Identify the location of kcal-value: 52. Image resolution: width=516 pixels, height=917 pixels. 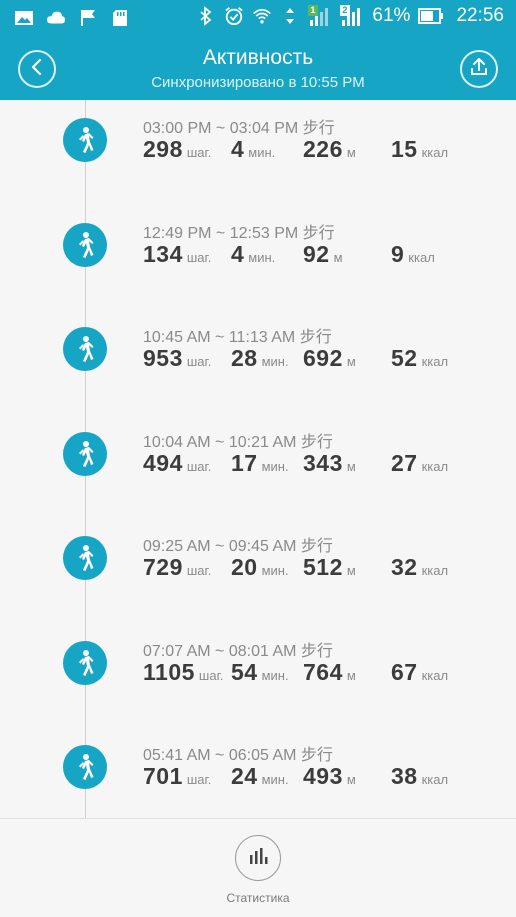
(404, 358).